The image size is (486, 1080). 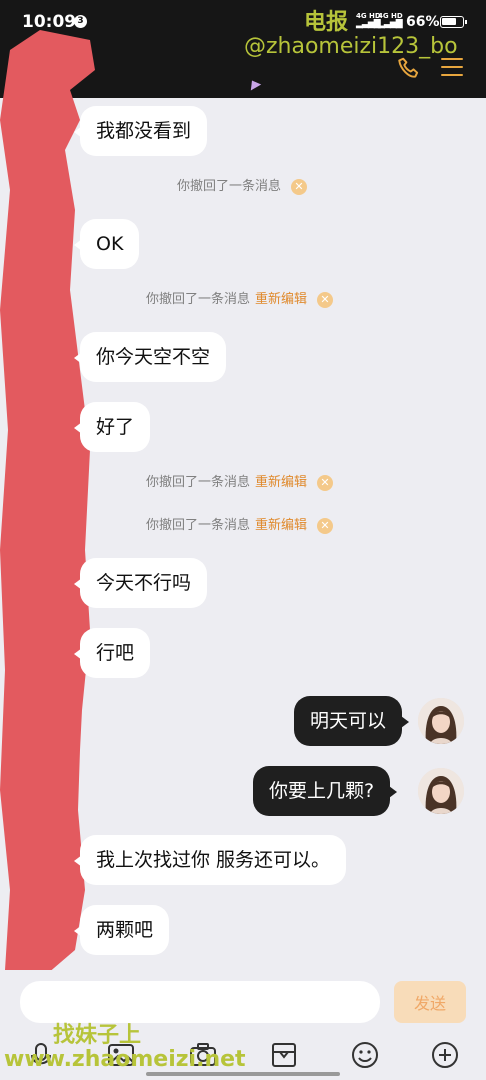 I want to click on home-indicator, so click(x=243, y=1074).